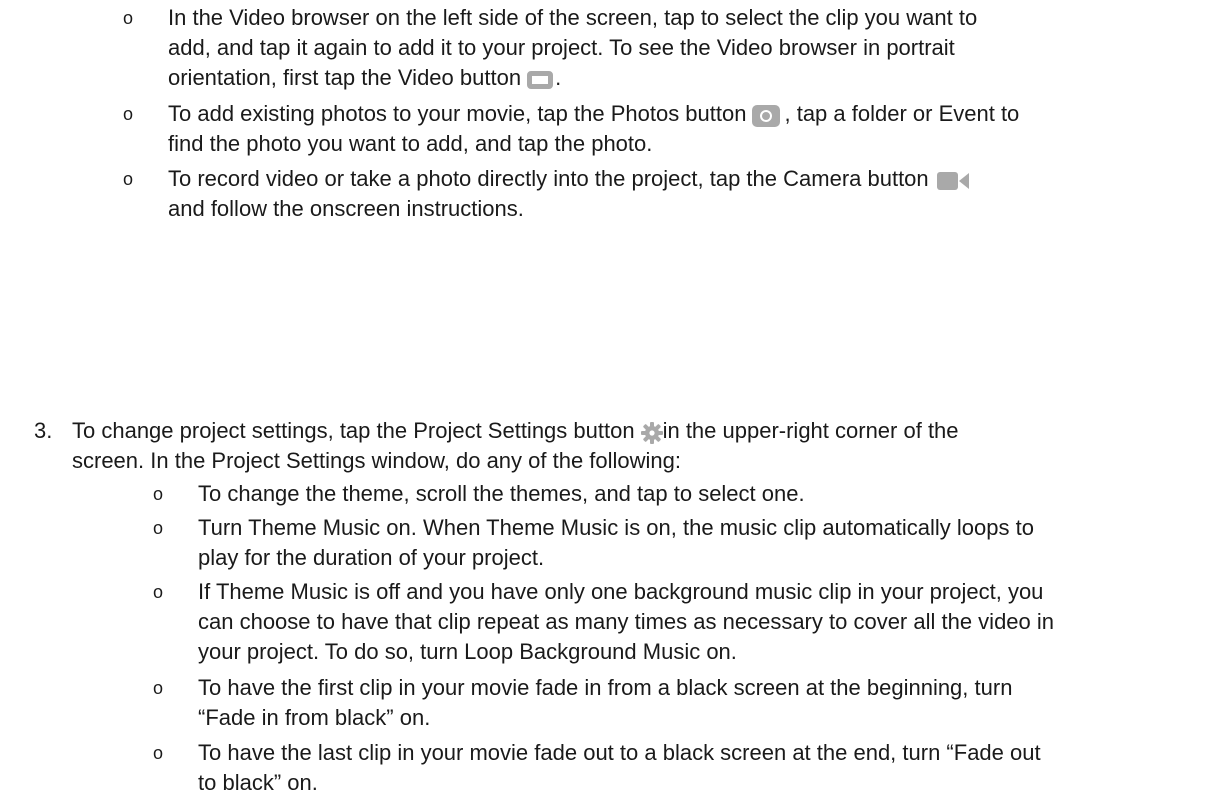 The image size is (1220, 806). I want to click on step-number: 3., so click(43, 430).